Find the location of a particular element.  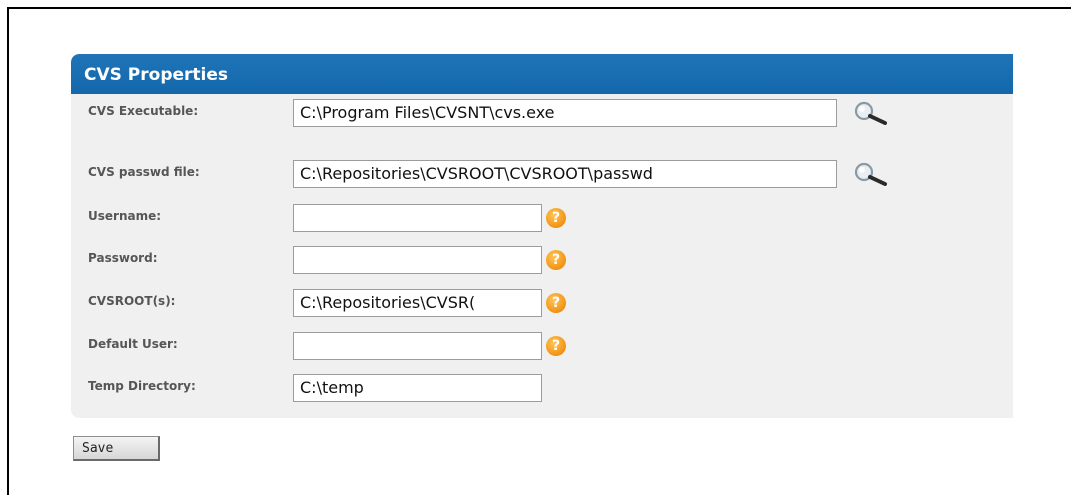

field-row-cvsroots: CVSROOT(s): C:\Repositories\CVSR( ? is located at coordinates (542, 302).